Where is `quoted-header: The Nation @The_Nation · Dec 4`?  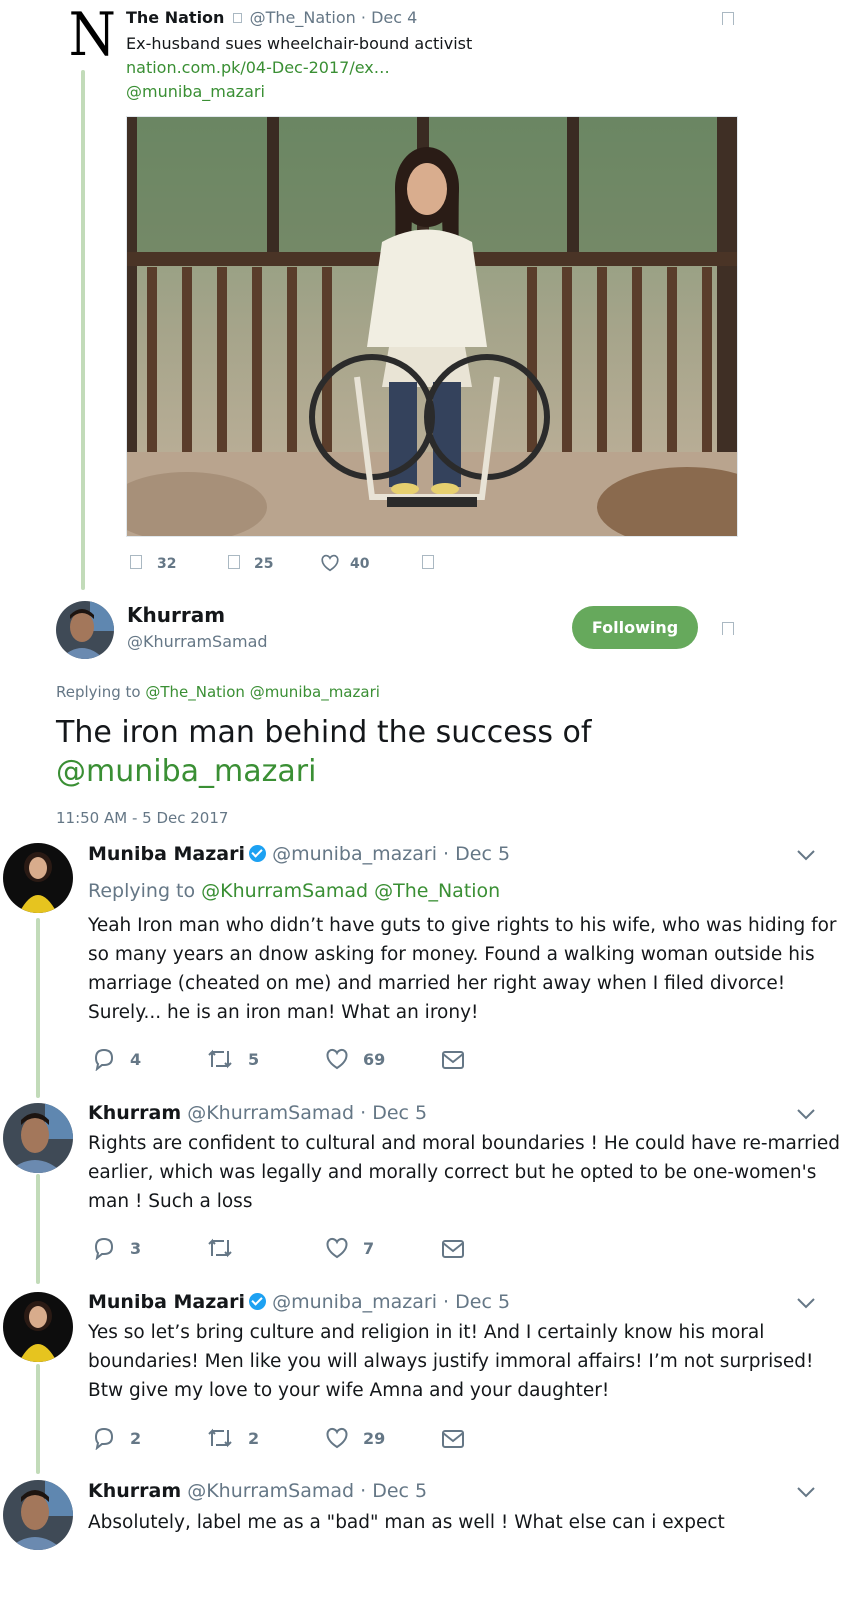
quoted-header: The Nation @The_Nation · Dec 4 is located at coordinates (271, 17).